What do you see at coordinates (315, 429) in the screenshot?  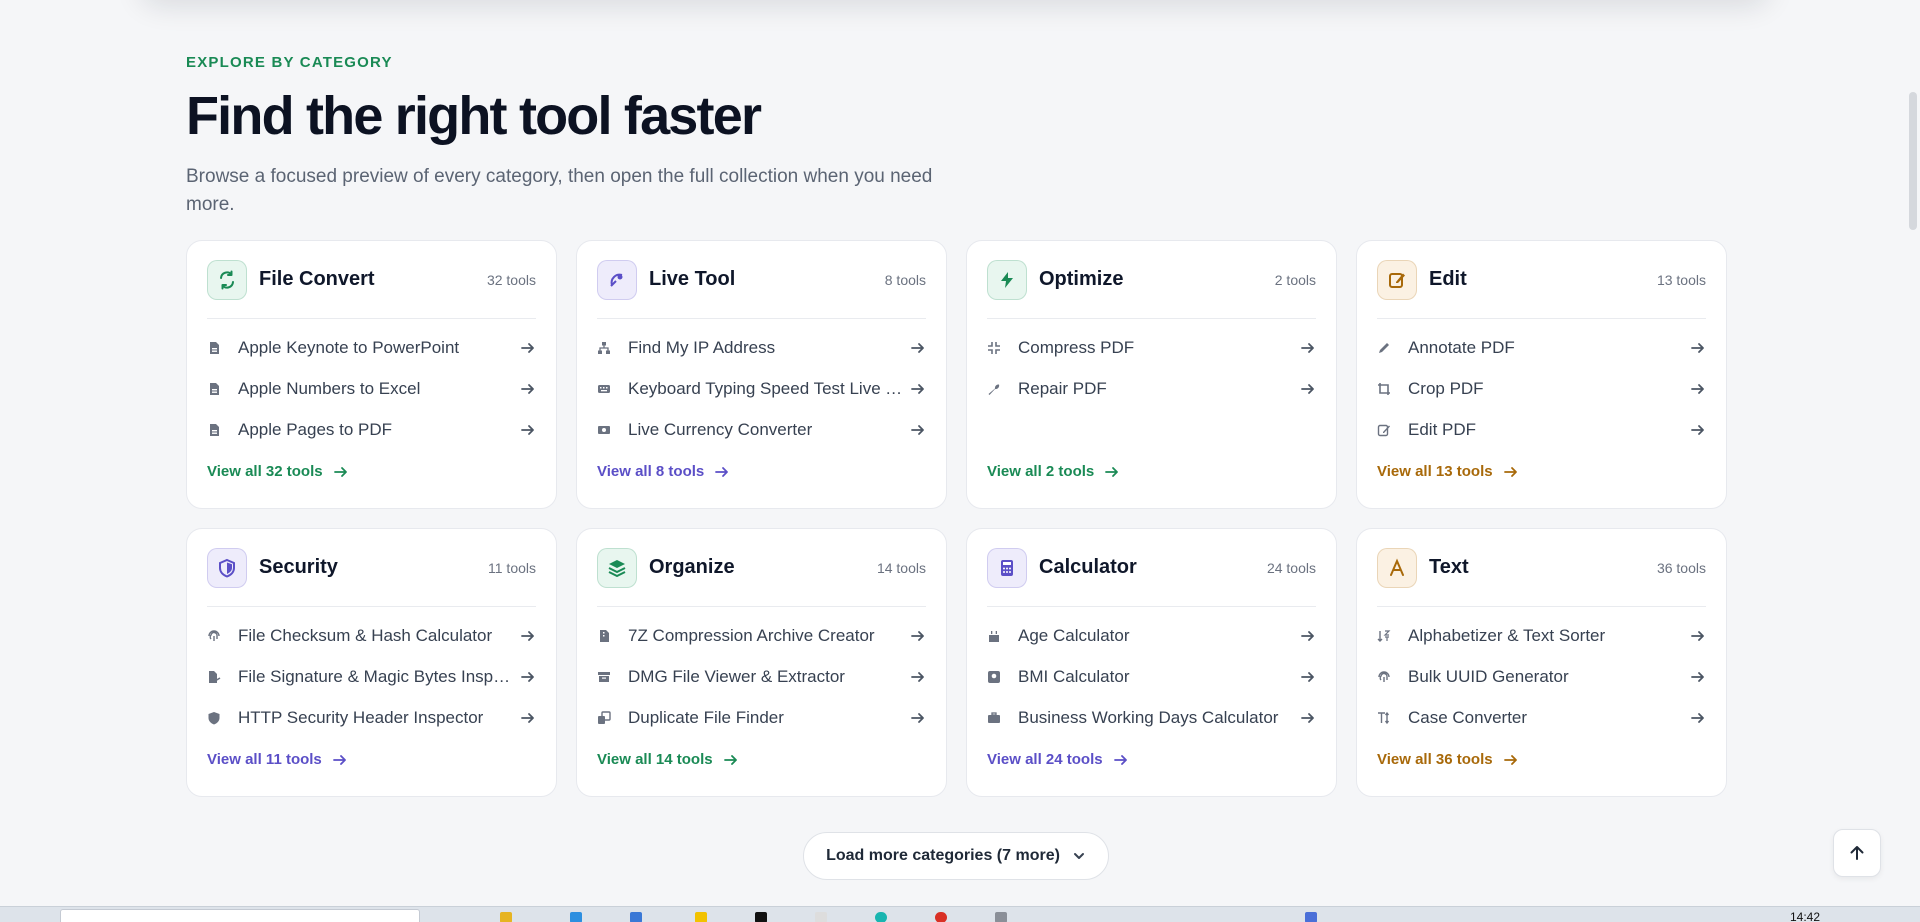 I see `tool-name: Apple Pages to PDF` at bounding box center [315, 429].